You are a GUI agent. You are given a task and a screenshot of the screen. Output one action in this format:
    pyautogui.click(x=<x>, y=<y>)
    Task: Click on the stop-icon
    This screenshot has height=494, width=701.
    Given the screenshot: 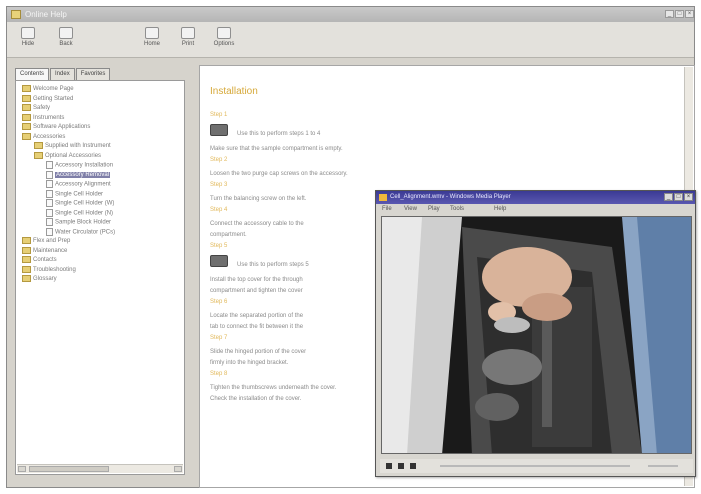 What is the action you would take?
    pyautogui.click(x=401, y=466)
    